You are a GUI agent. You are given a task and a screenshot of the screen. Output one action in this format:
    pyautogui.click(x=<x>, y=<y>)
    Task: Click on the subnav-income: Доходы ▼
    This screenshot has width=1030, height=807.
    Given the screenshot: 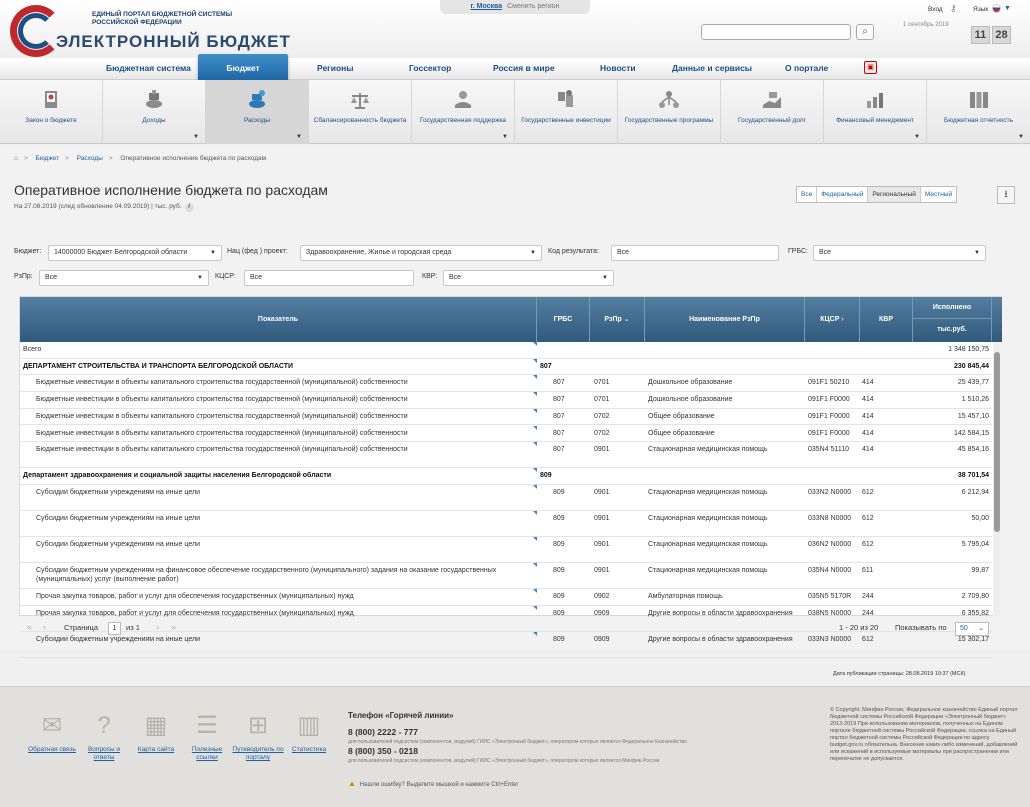 What is the action you would take?
    pyautogui.click(x=154, y=112)
    